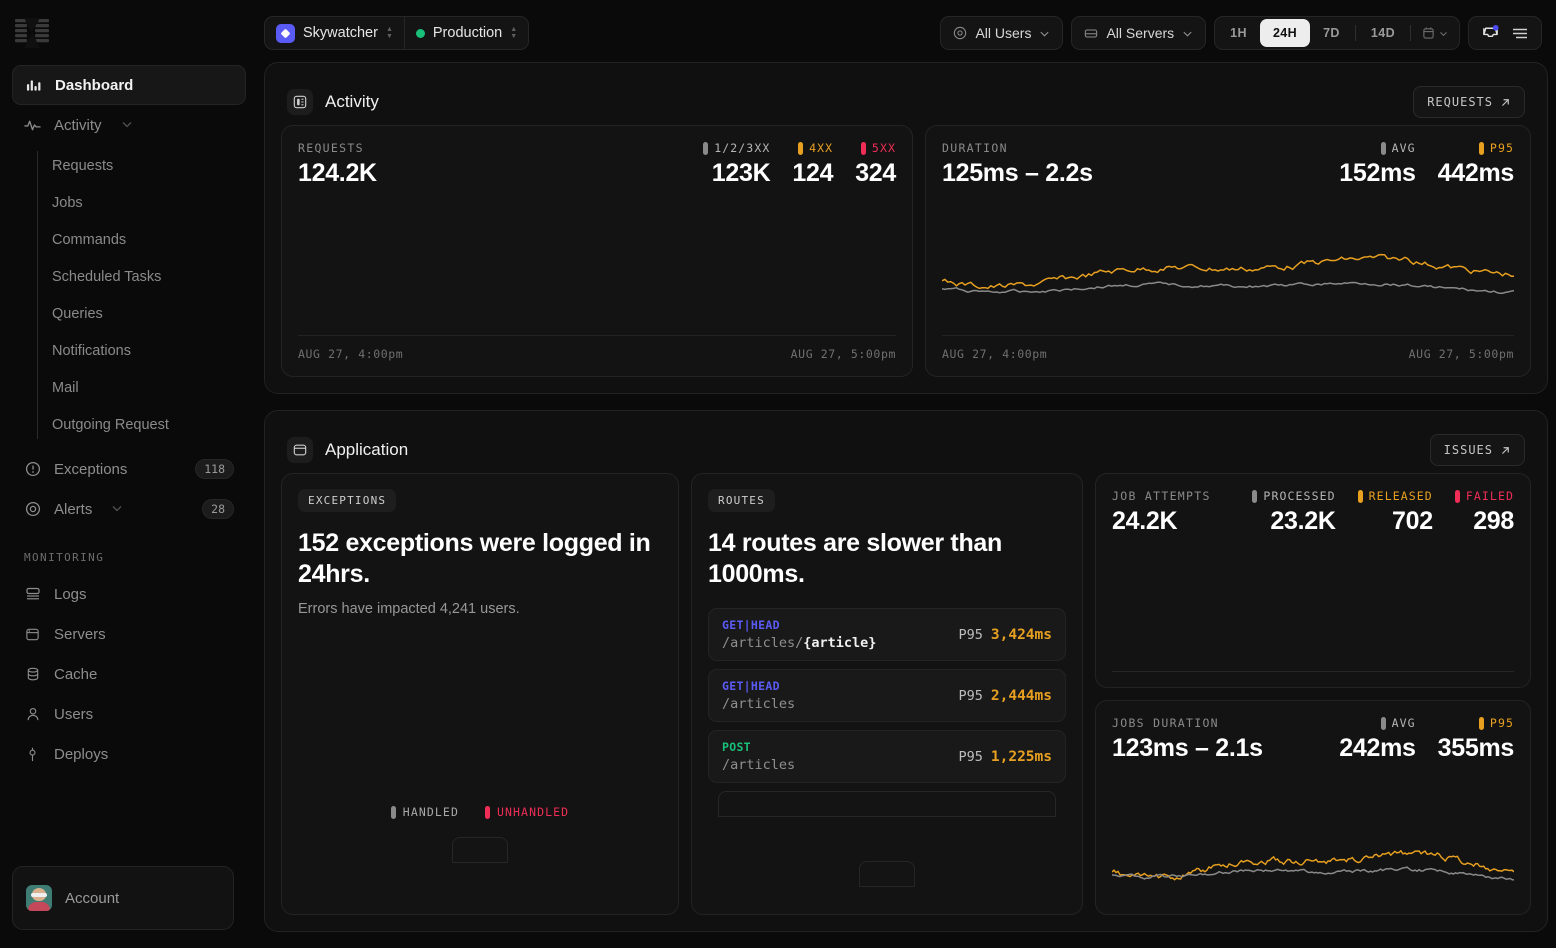  I want to click on sidebar-subitem-notifications: Notifications, so click(129, 350).